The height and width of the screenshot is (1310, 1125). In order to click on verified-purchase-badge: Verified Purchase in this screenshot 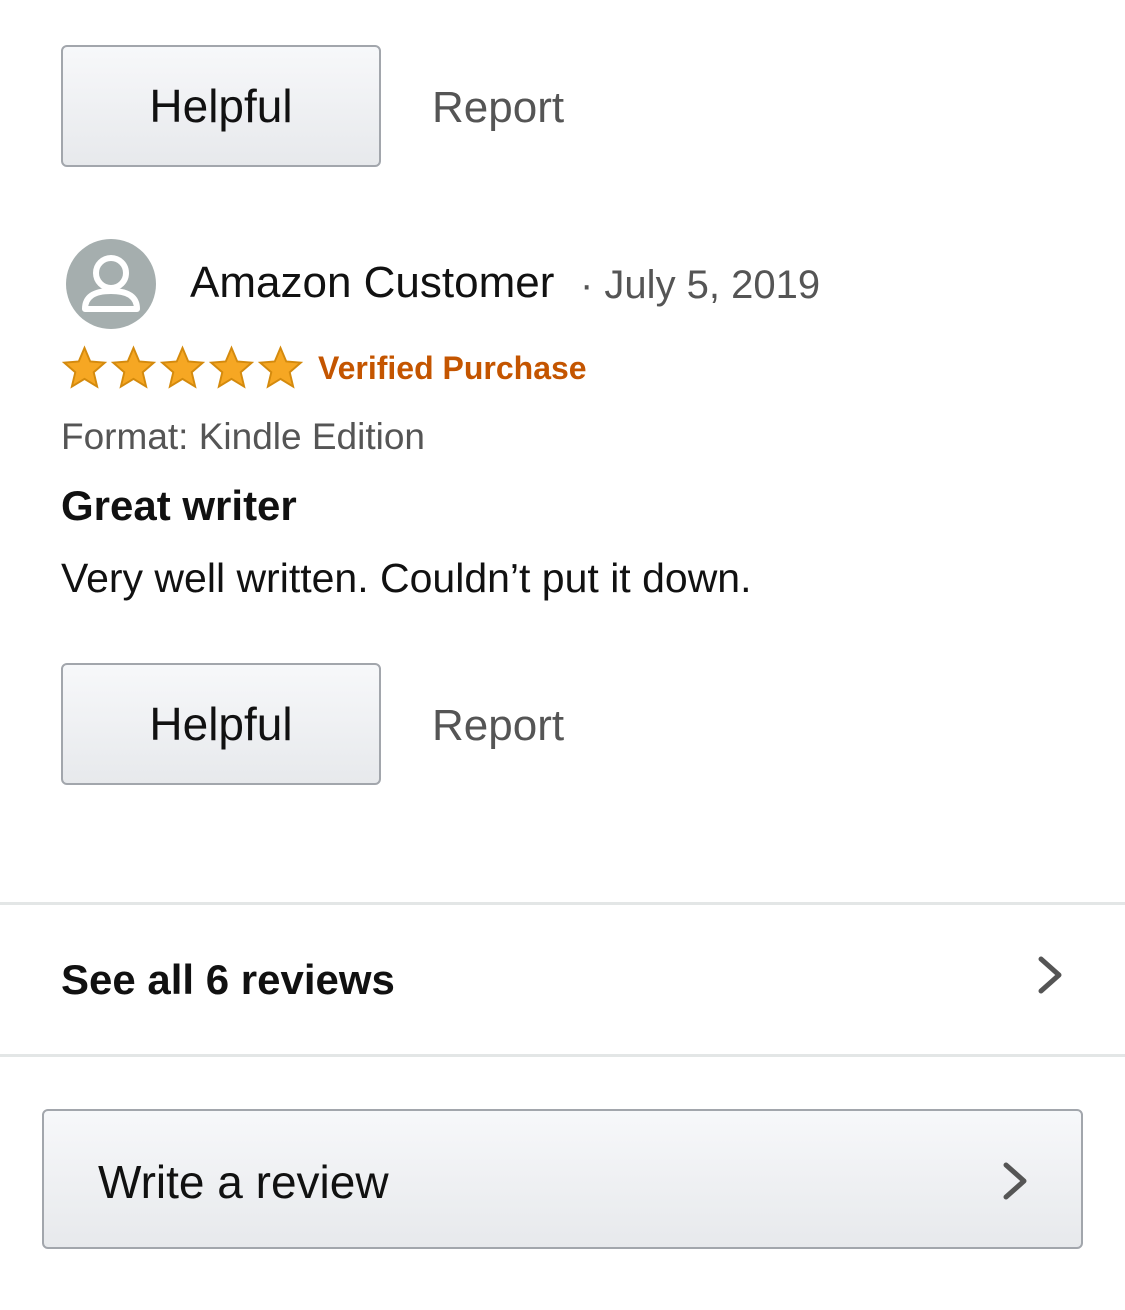, I will do `click(452, 368)`.